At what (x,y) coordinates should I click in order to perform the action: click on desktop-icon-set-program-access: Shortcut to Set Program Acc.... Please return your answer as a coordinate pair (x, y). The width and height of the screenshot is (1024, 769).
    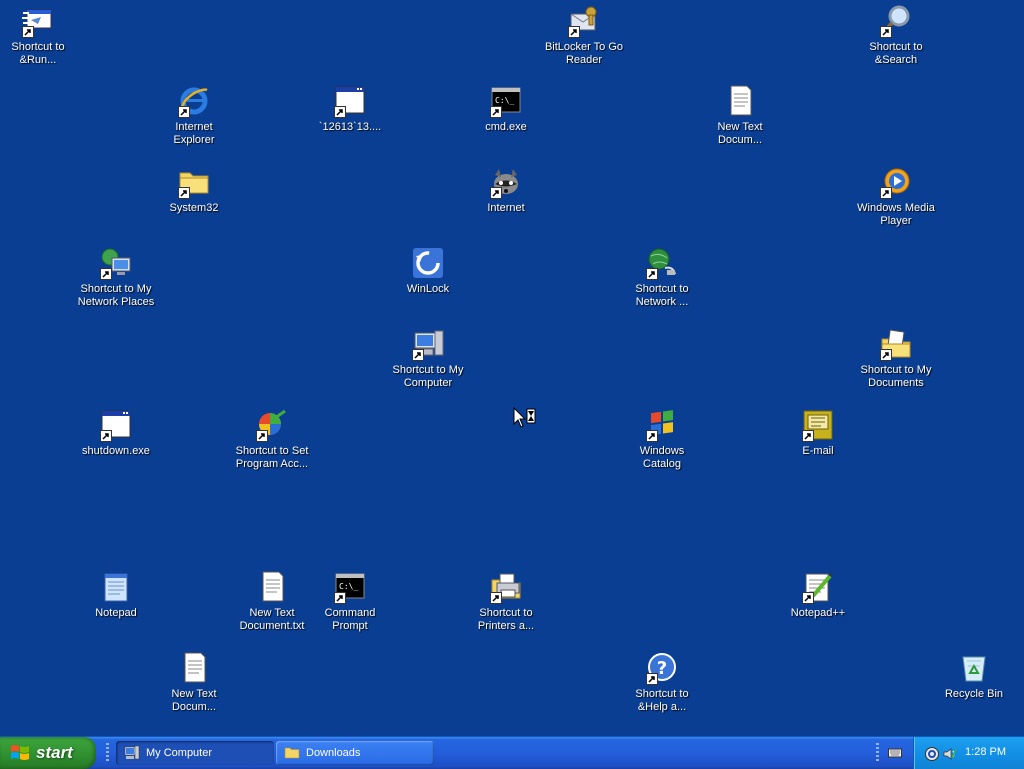
    Looking at the image, I should click on (272, 439).